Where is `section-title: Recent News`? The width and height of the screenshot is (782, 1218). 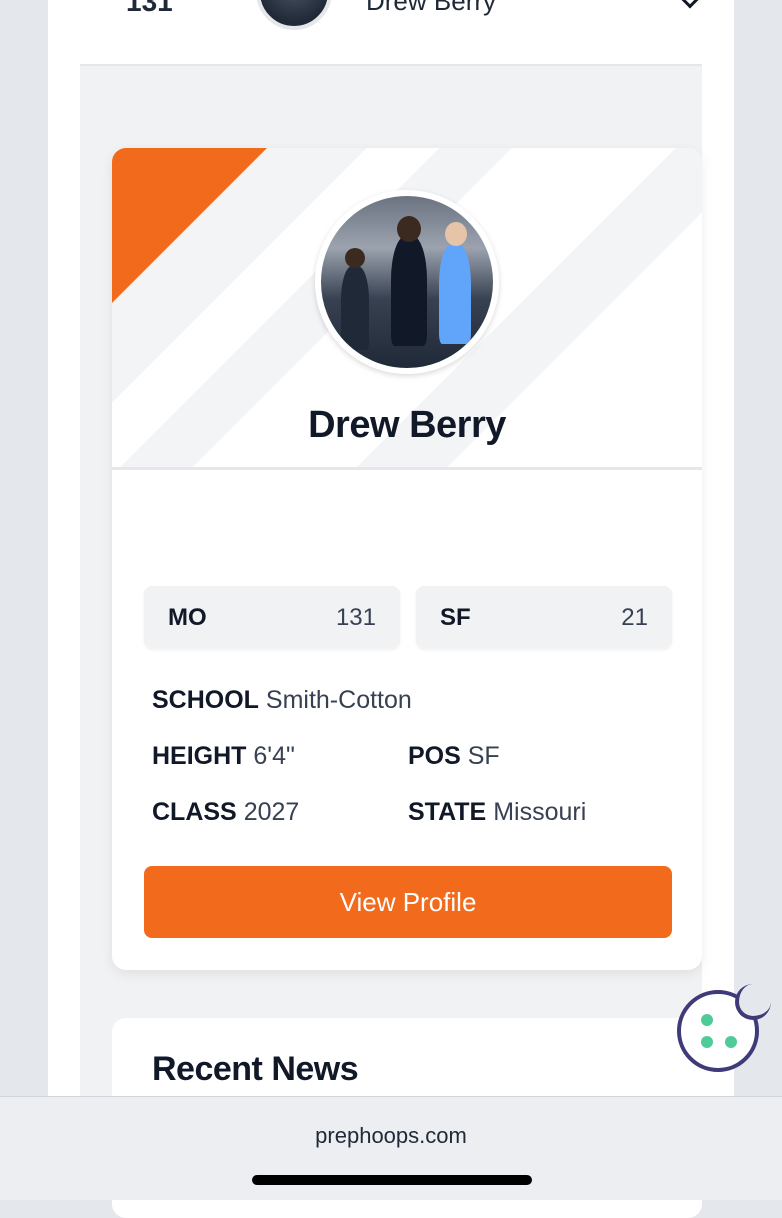
section-title: Recent News is located at coordinates (255, 1069).